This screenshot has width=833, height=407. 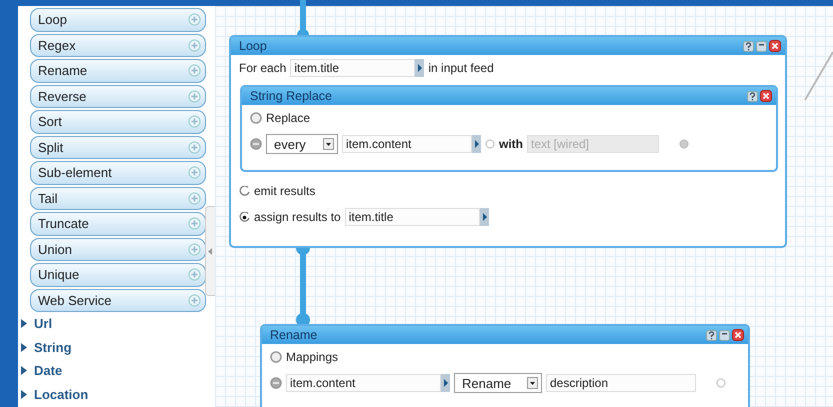 What do you see at coordinates (118, 96) in the screenshot?
I see `module-button: Reverse` at bounding box center [118, 96].